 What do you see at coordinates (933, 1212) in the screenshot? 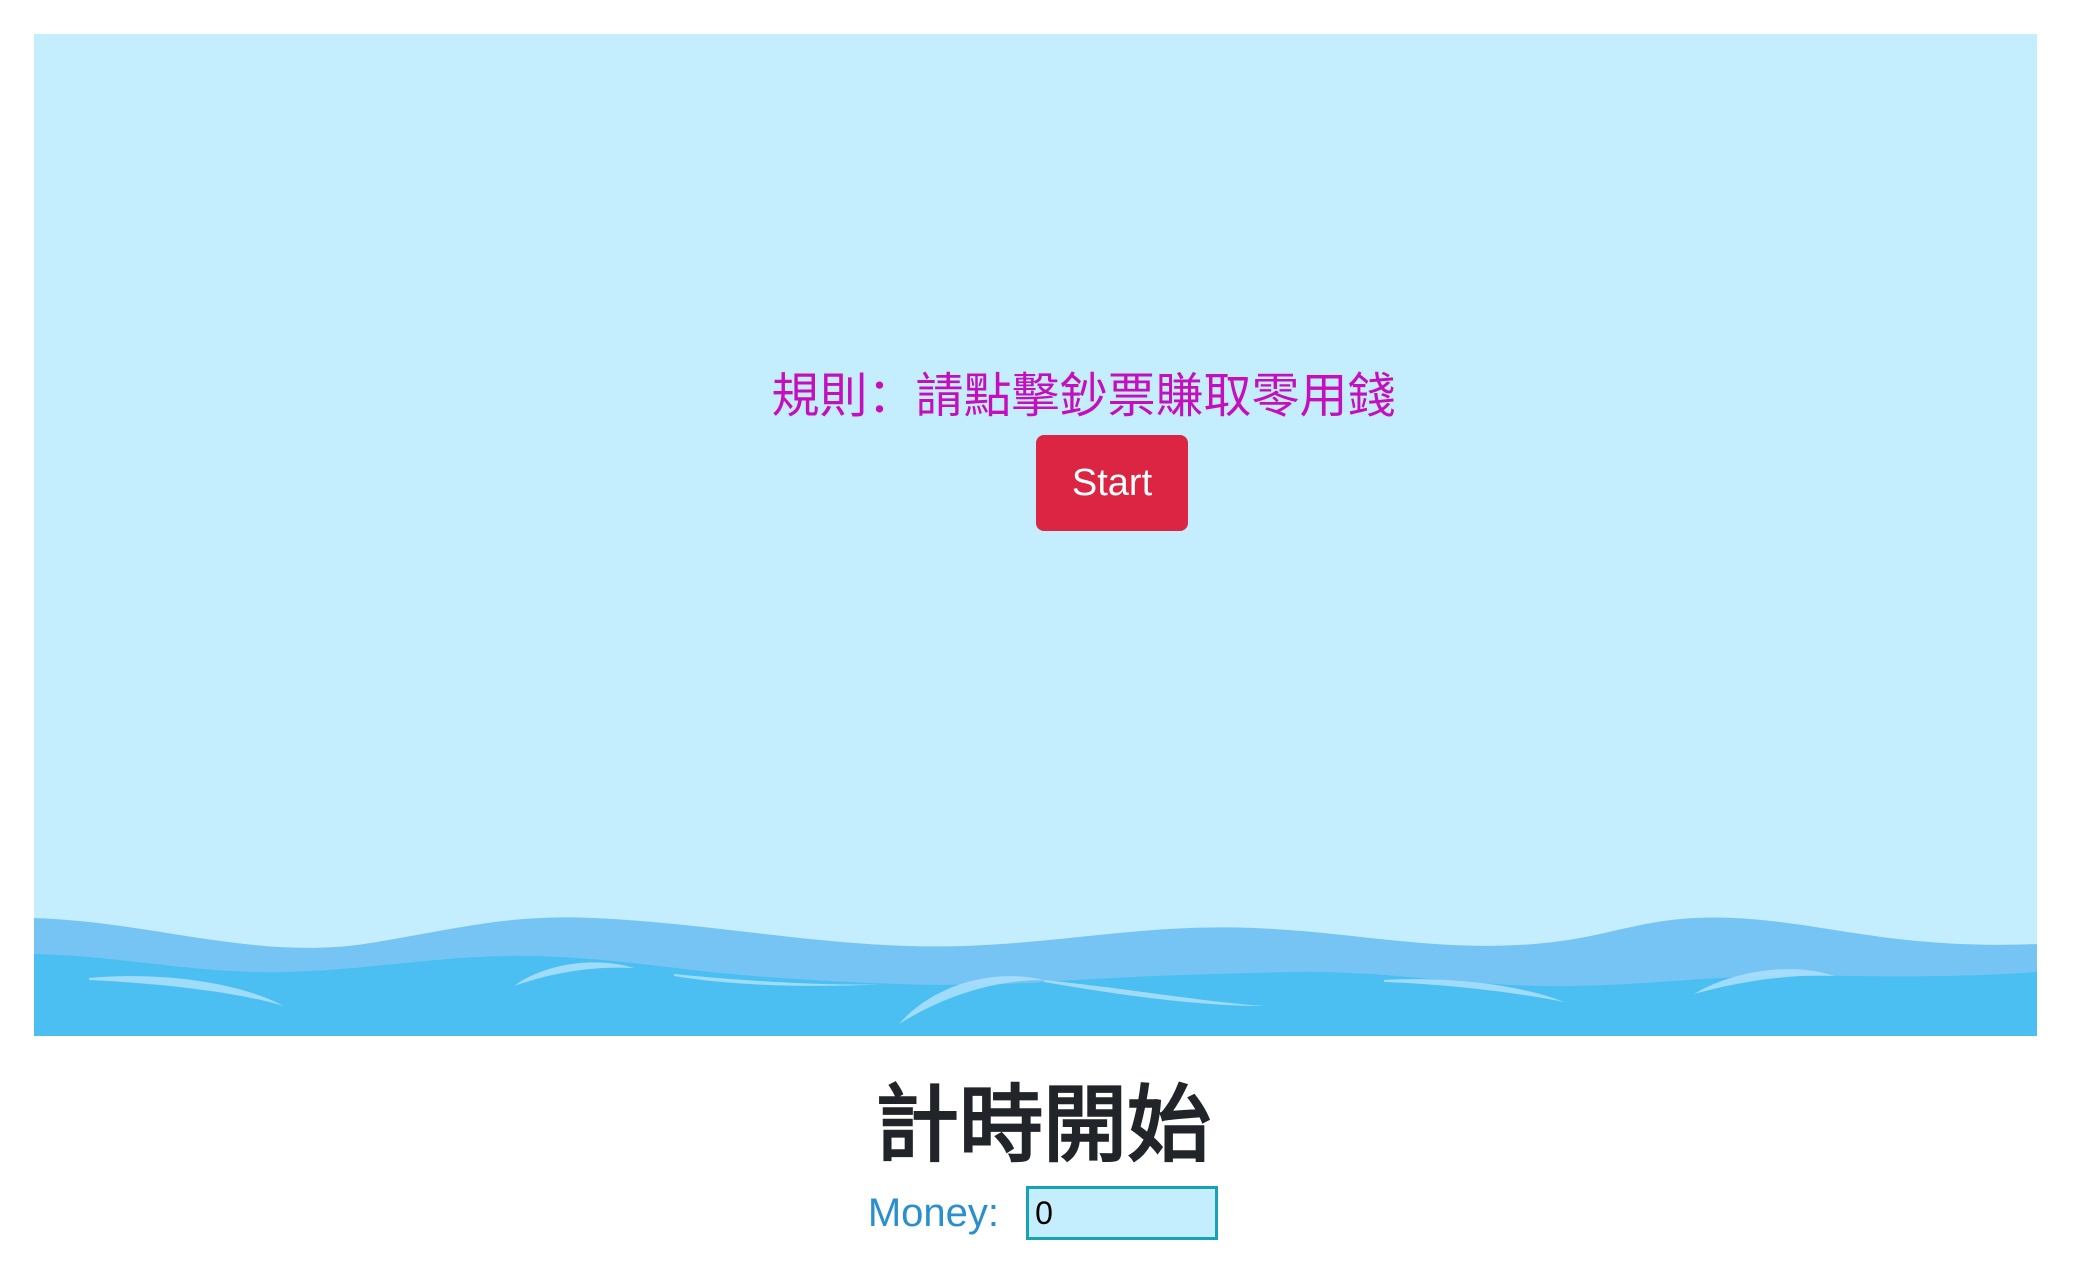
I see `money-label: Money:` at bounding box center [933, 1212].